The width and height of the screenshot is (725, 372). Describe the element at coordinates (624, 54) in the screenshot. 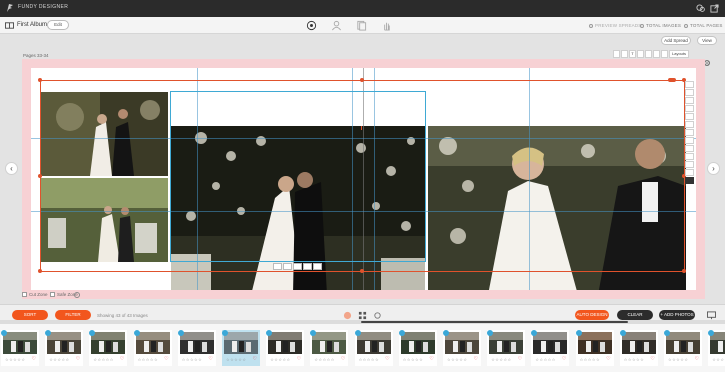

I see `zoom-out-tool` at that location.